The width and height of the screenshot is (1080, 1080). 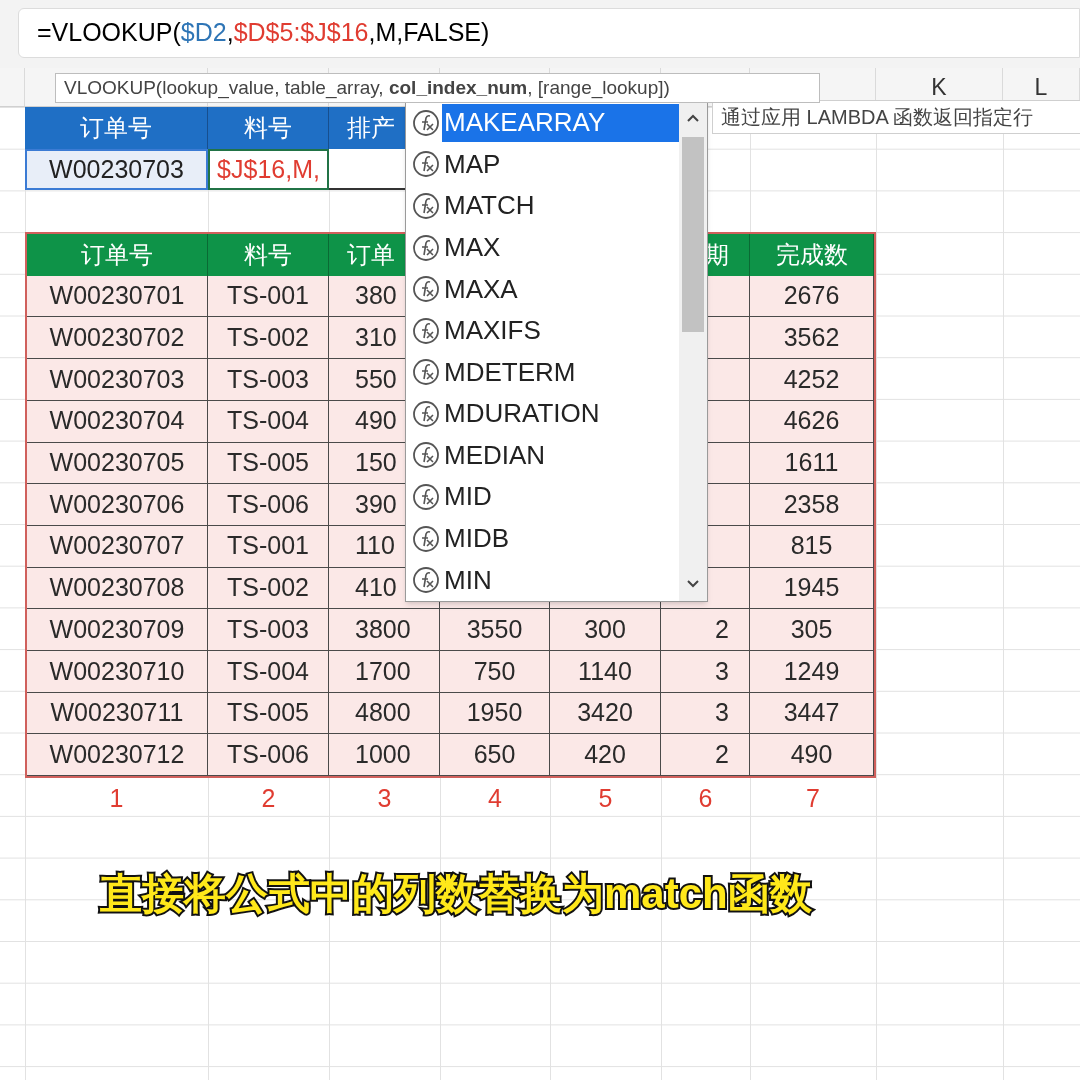 I want to click on table-cell: 305, so click(x=812, y=630).